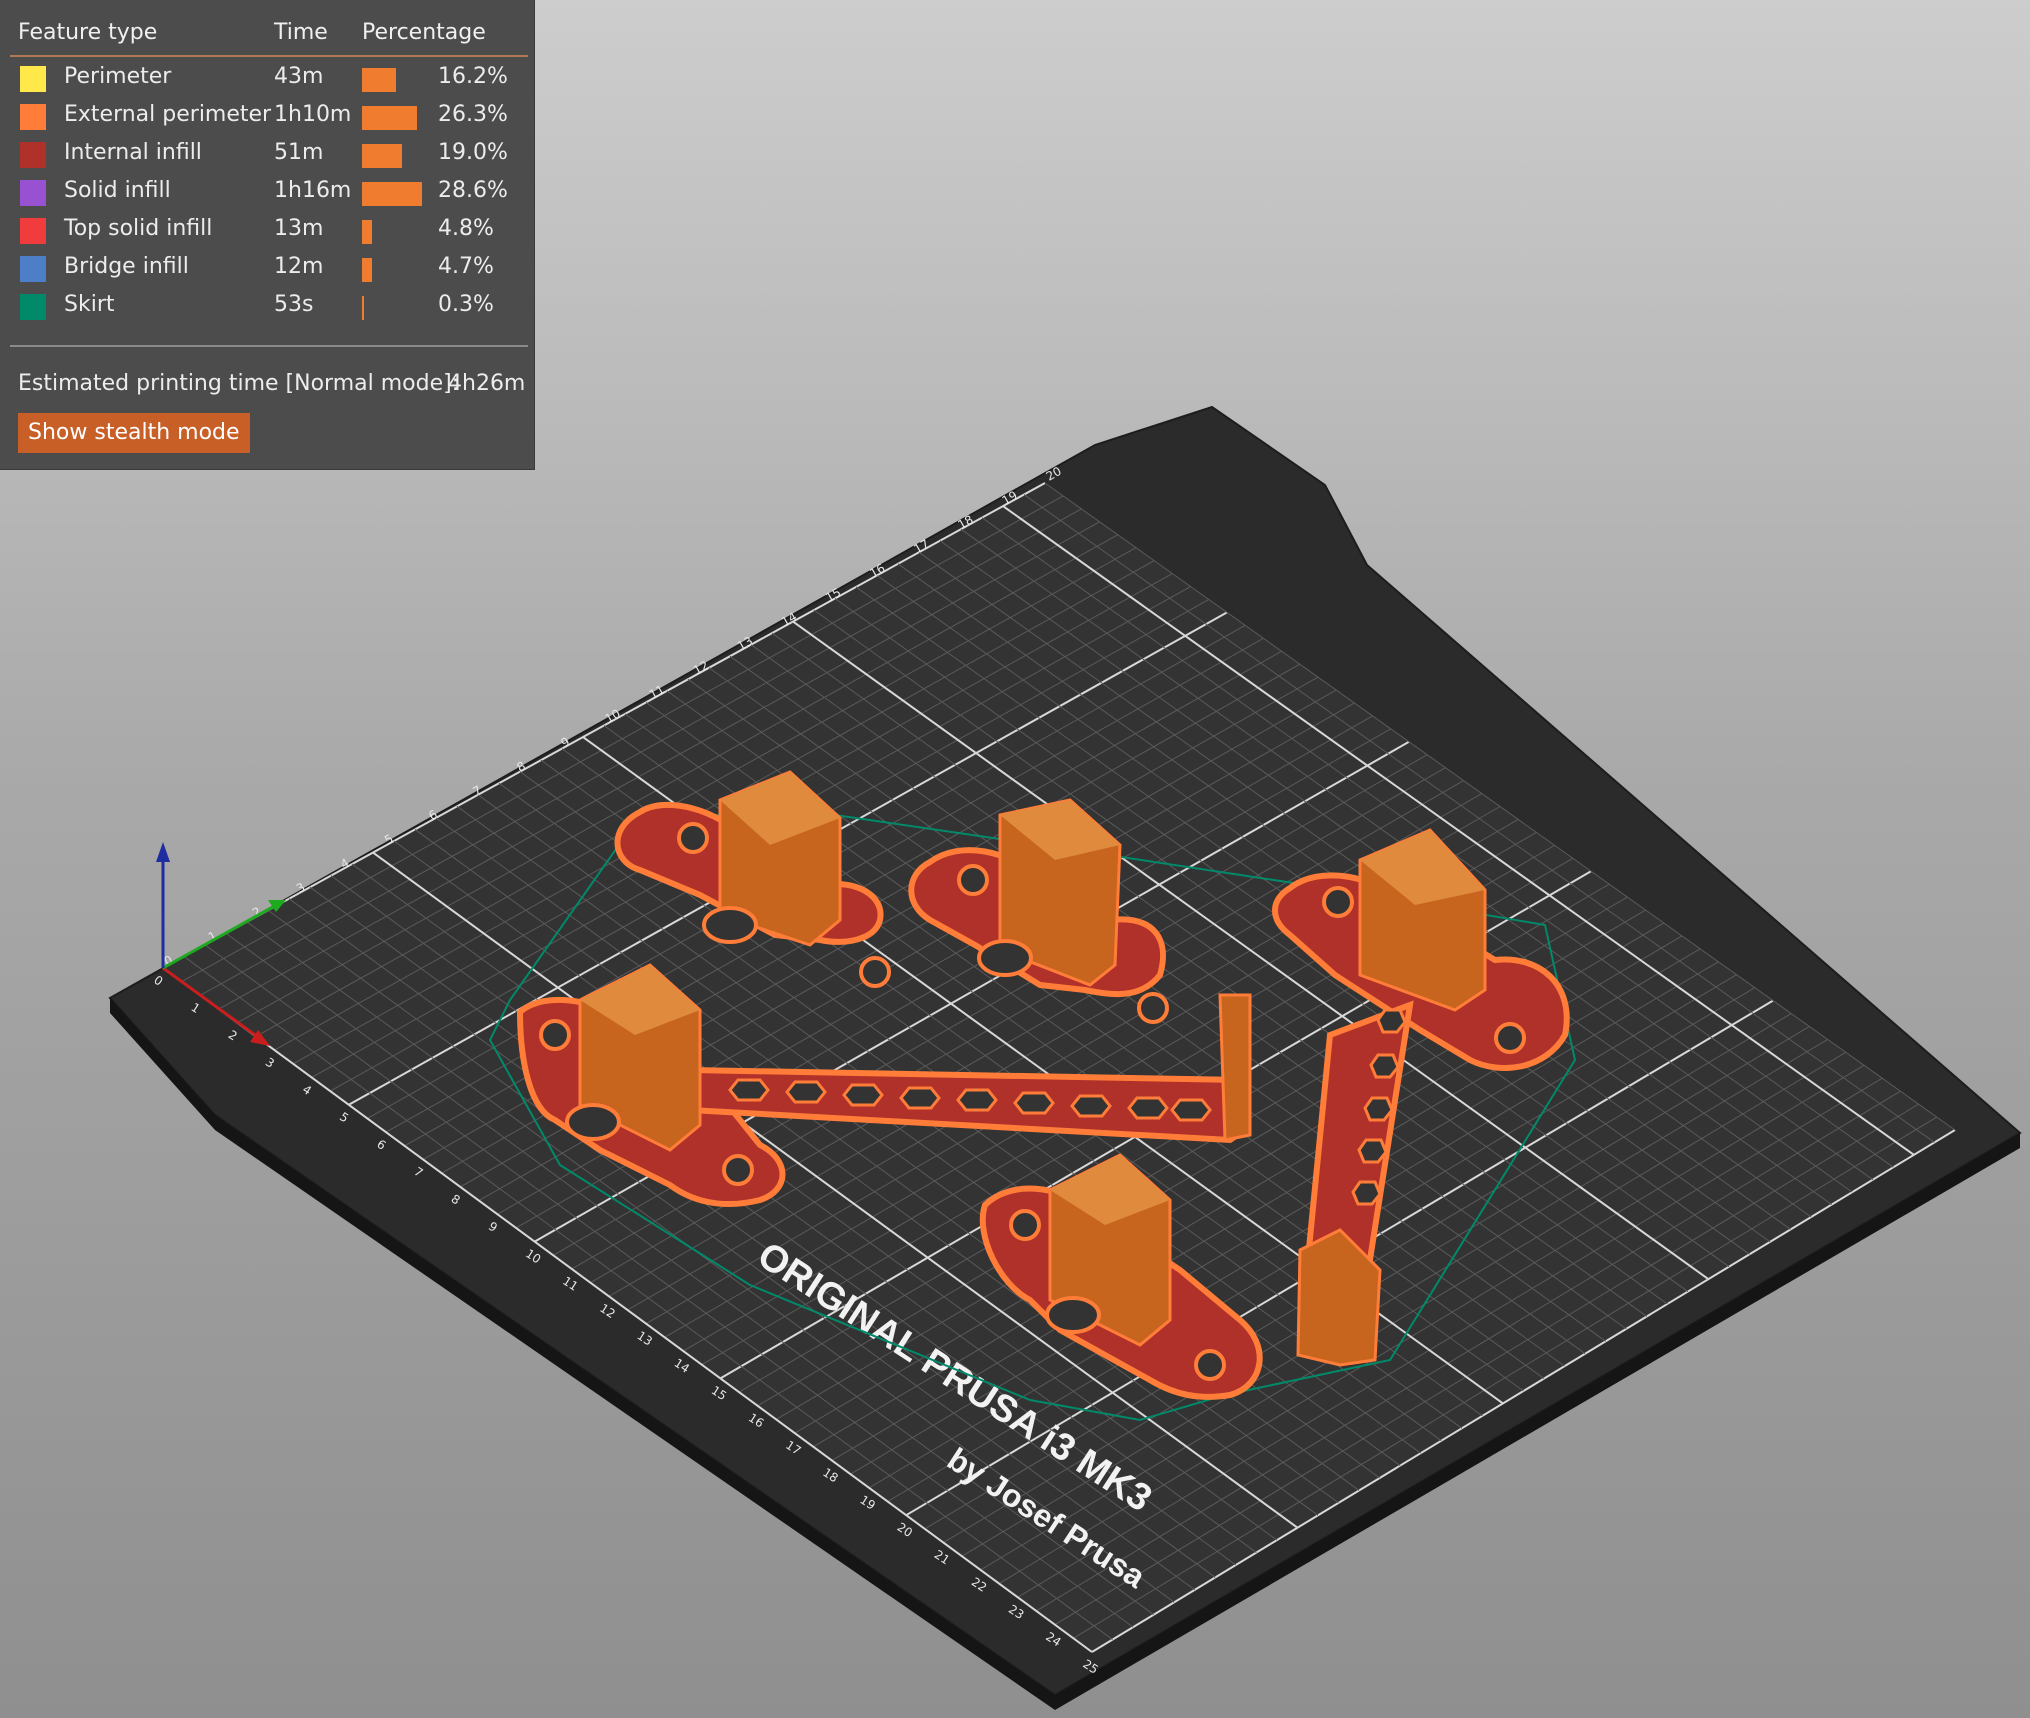  Describe the element at coordinates (267, 308) in the screenshot. I see `legend-row-skirt: Skirt 53s 0.3%` at that location.